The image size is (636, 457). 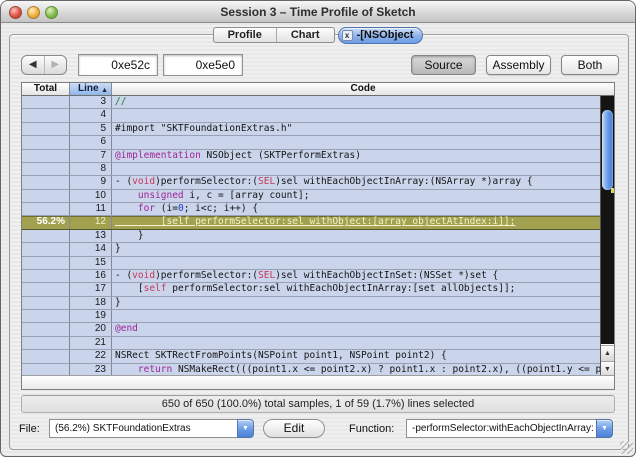 I want to click on table-row: 15, so click(x=311, y=263).